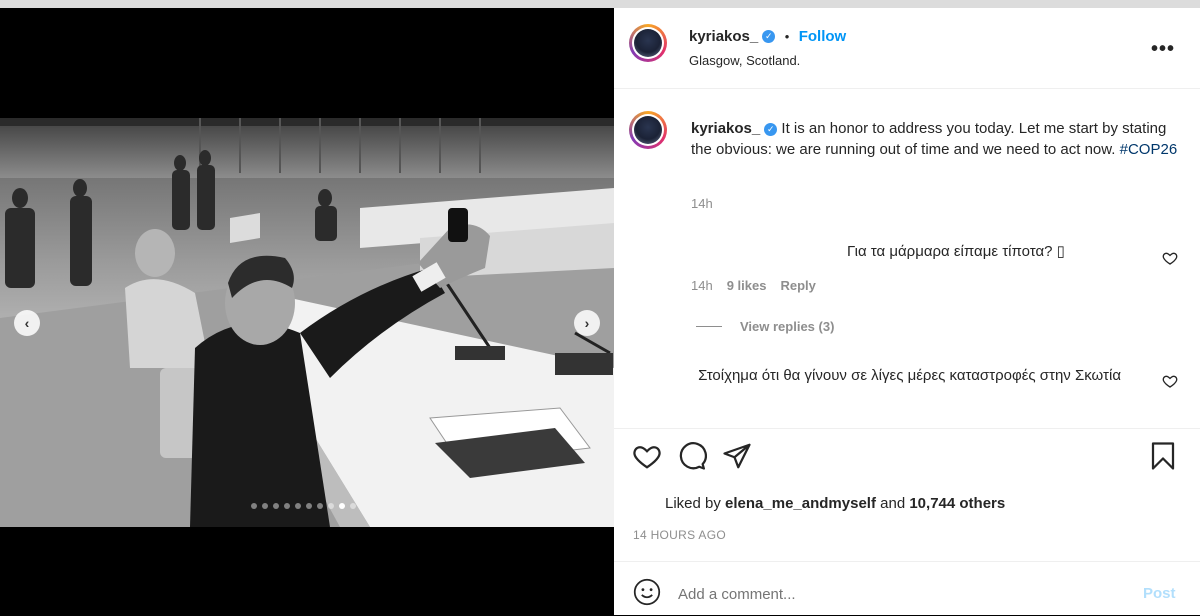  I want to click on likes-prefix: Liked by, so click(693, 503).